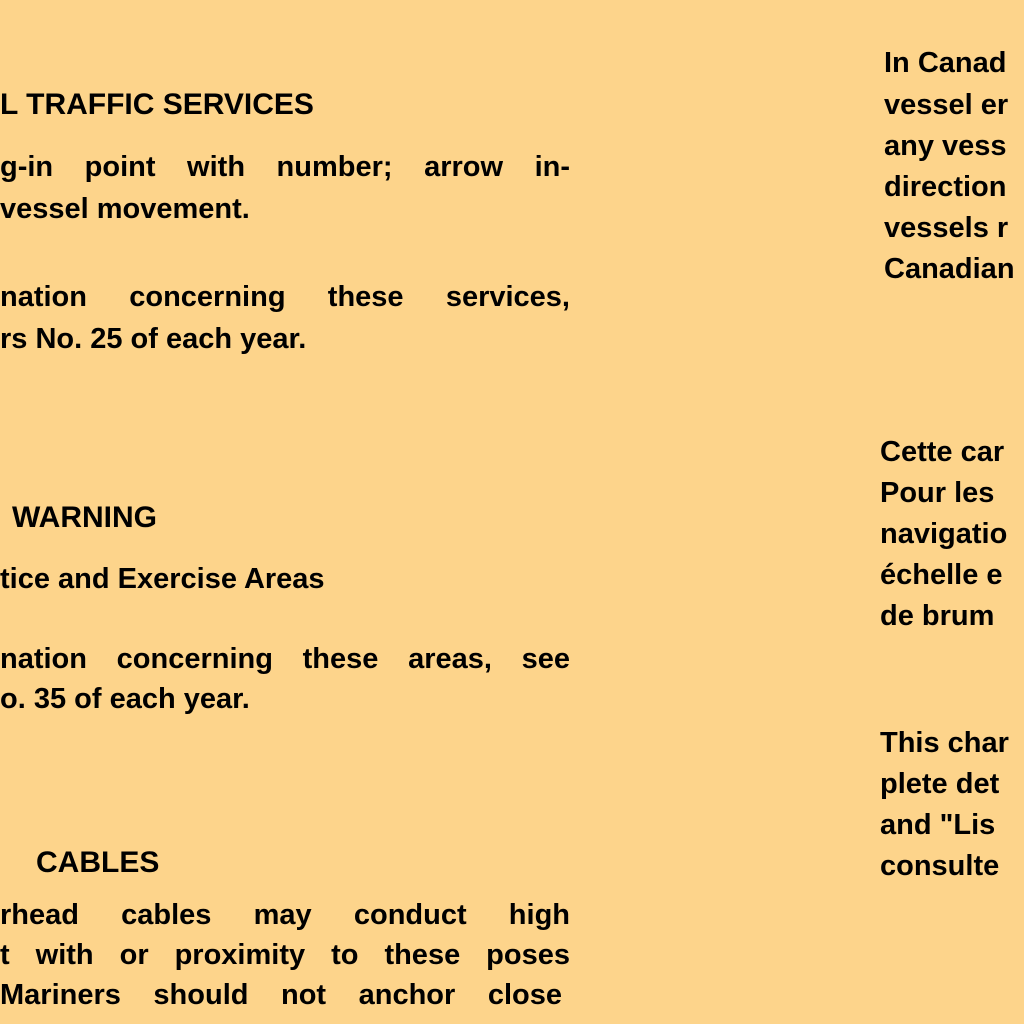  Describe the element at coordinates (938, 825) in the screenshot. I see `right-paragraph-line: and "Lis` at that location.